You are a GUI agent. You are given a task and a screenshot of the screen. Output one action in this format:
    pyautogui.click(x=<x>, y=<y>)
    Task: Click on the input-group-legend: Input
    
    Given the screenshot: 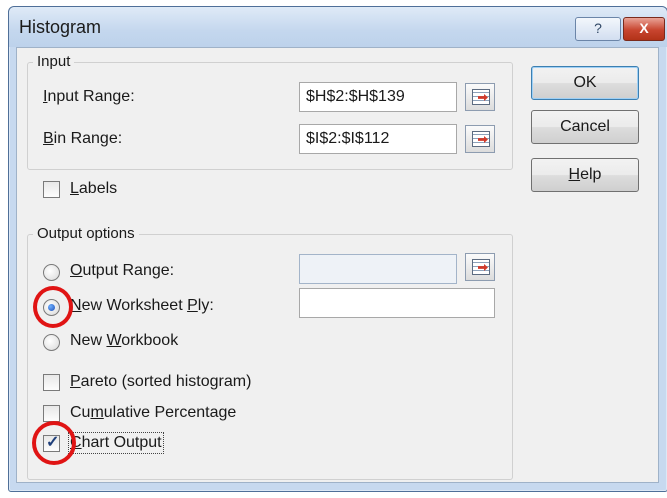 What is the action you would take?
    pyautogui.click(x=54, y=61)
    